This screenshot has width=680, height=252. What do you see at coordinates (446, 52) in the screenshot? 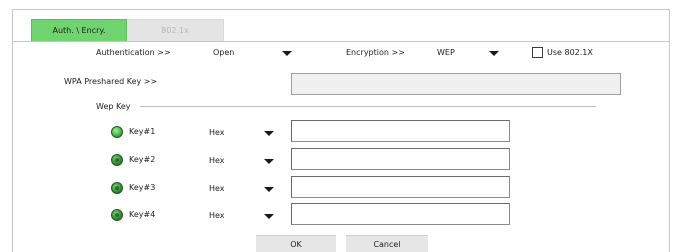
I see `encryption-value: WEP` at bounding box center [446, 52].